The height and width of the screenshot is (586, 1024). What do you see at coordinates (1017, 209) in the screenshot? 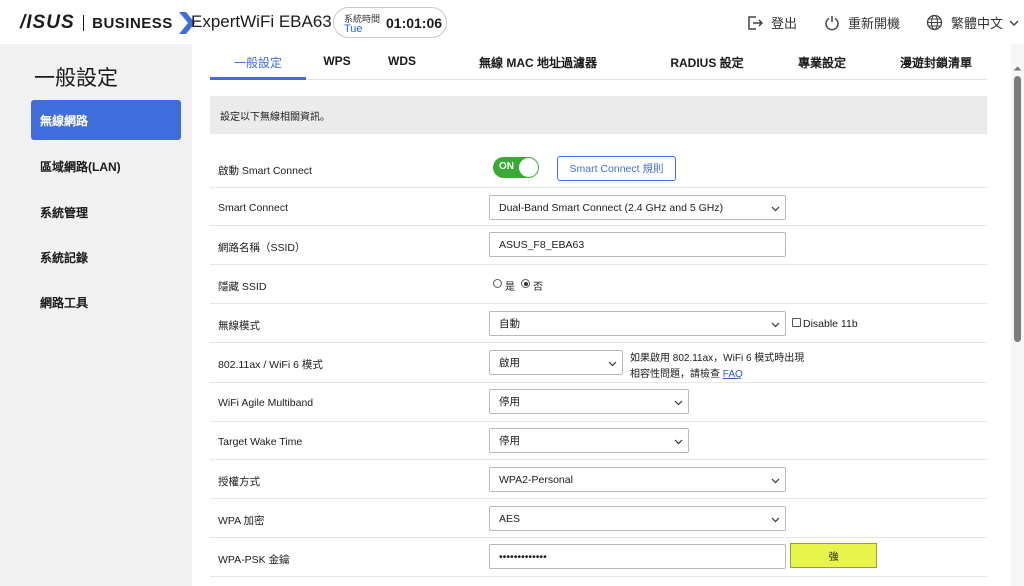
I see `scrollbar-thumb` at bounding box center [1017, 209].